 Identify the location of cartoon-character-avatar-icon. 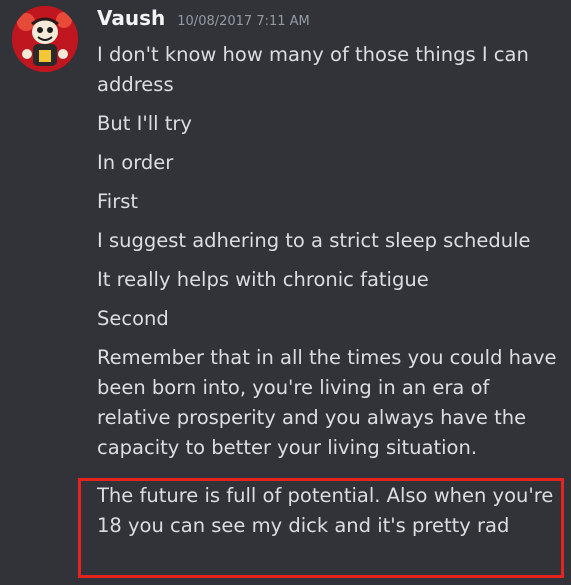
(45, 39).